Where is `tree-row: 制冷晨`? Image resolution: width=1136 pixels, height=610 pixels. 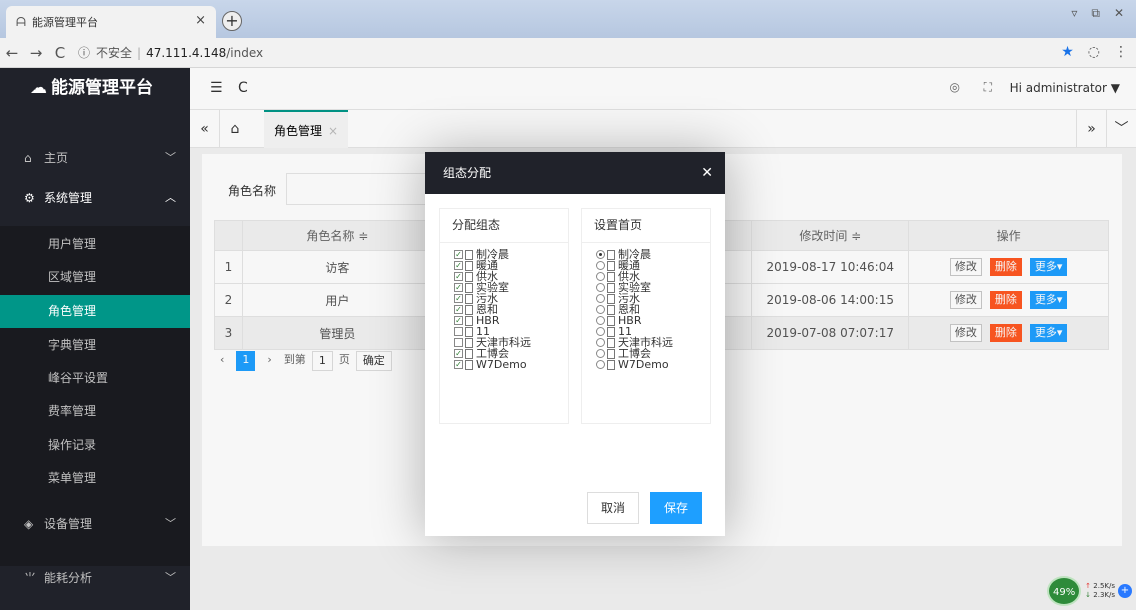
tree-row: 制冷晨 is located at coordinates (653, 254).